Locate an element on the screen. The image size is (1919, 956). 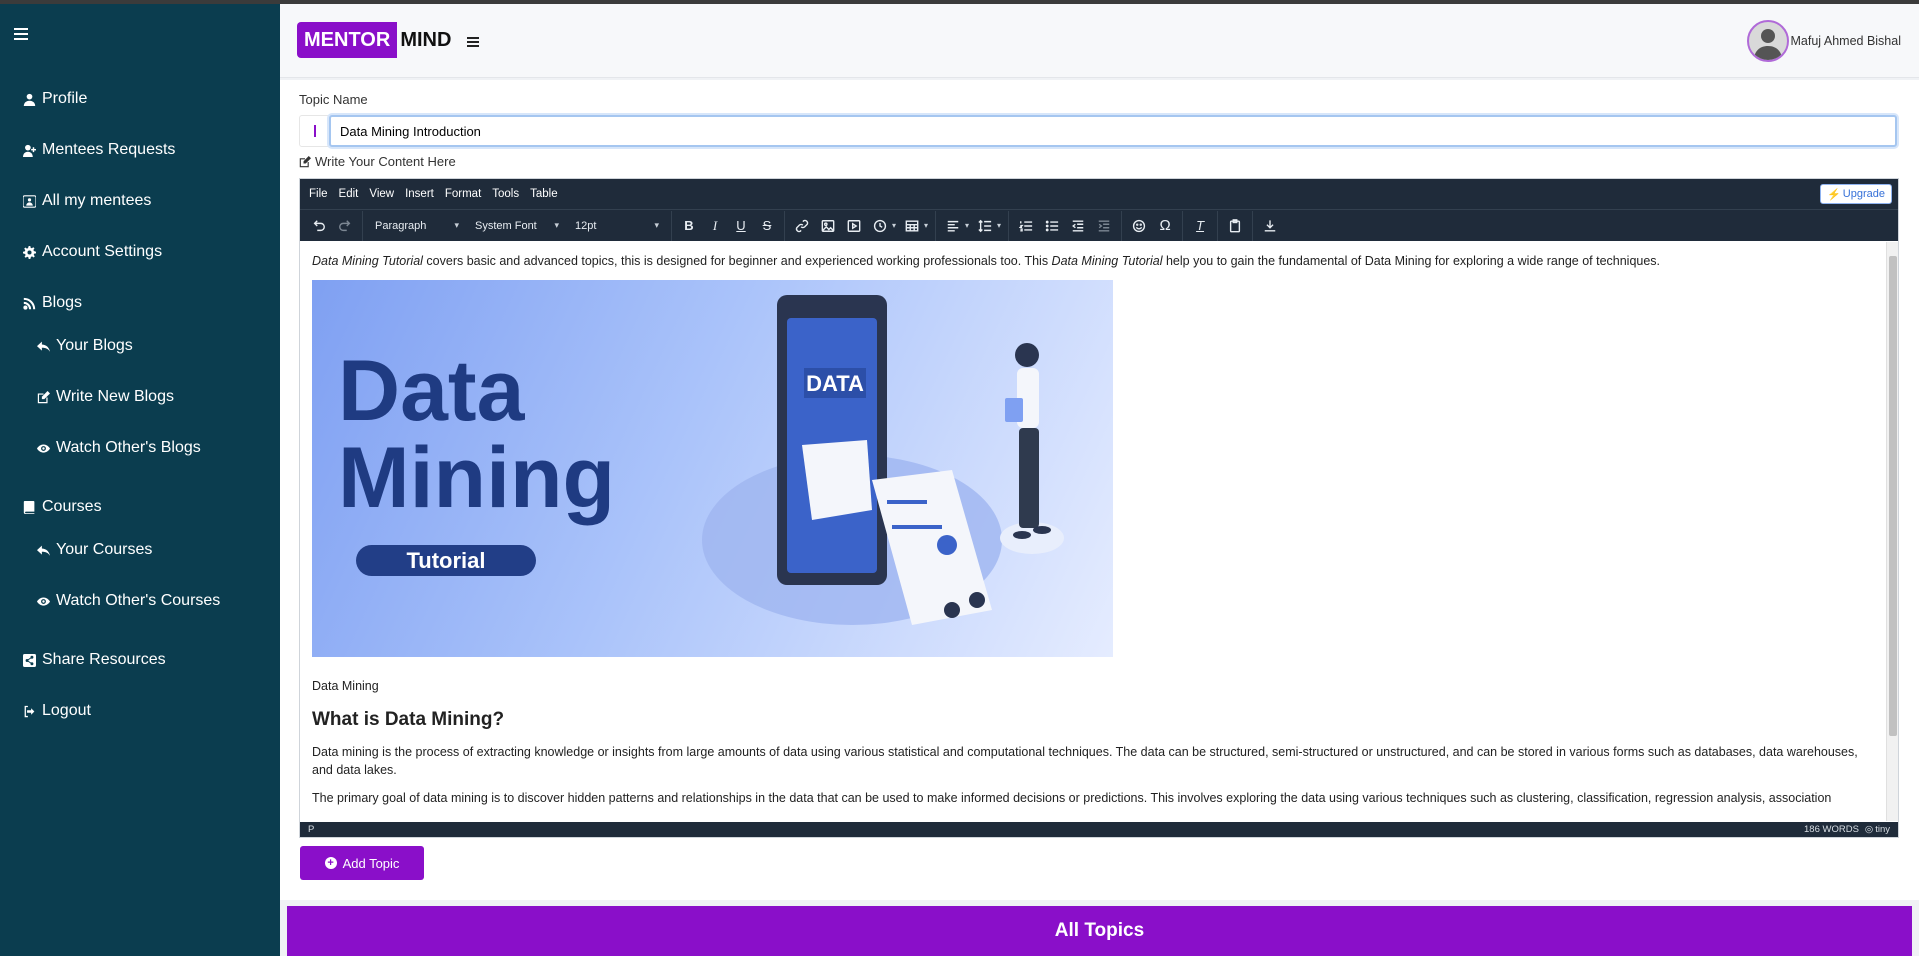
menu-view: View is located at coordinates (381, 194).